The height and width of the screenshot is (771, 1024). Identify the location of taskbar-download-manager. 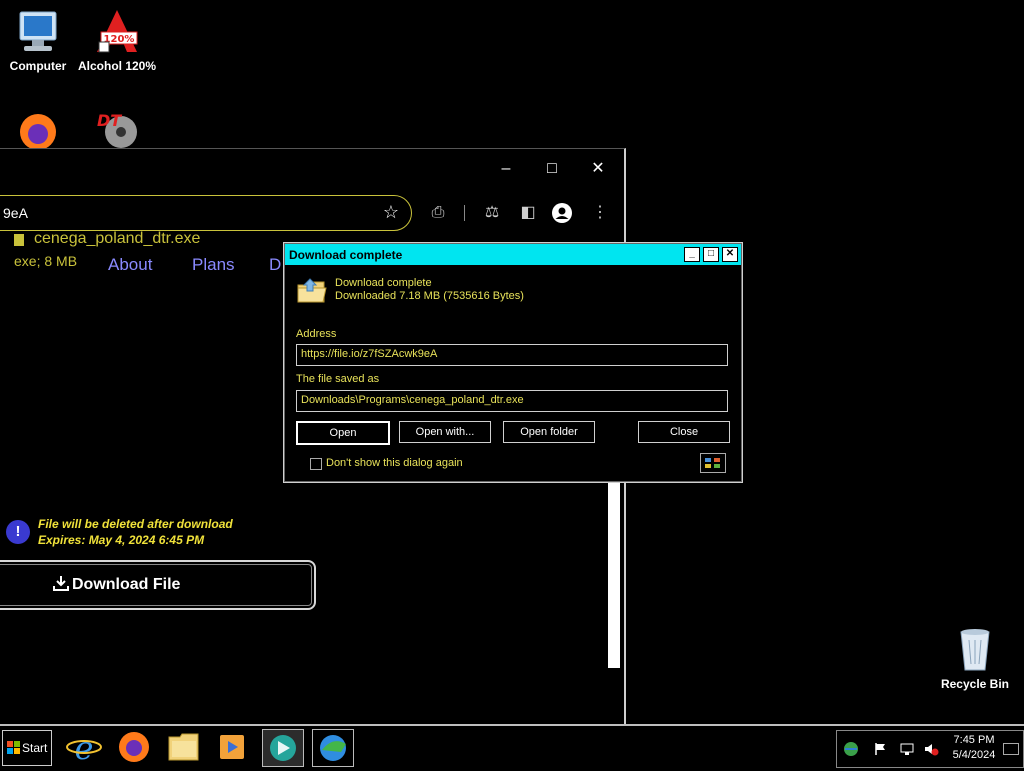
(333, 748).